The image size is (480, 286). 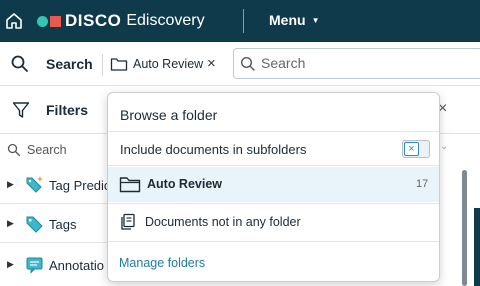 I want to click on filter-search-placeholder: Search, so click(x=47, y=150).